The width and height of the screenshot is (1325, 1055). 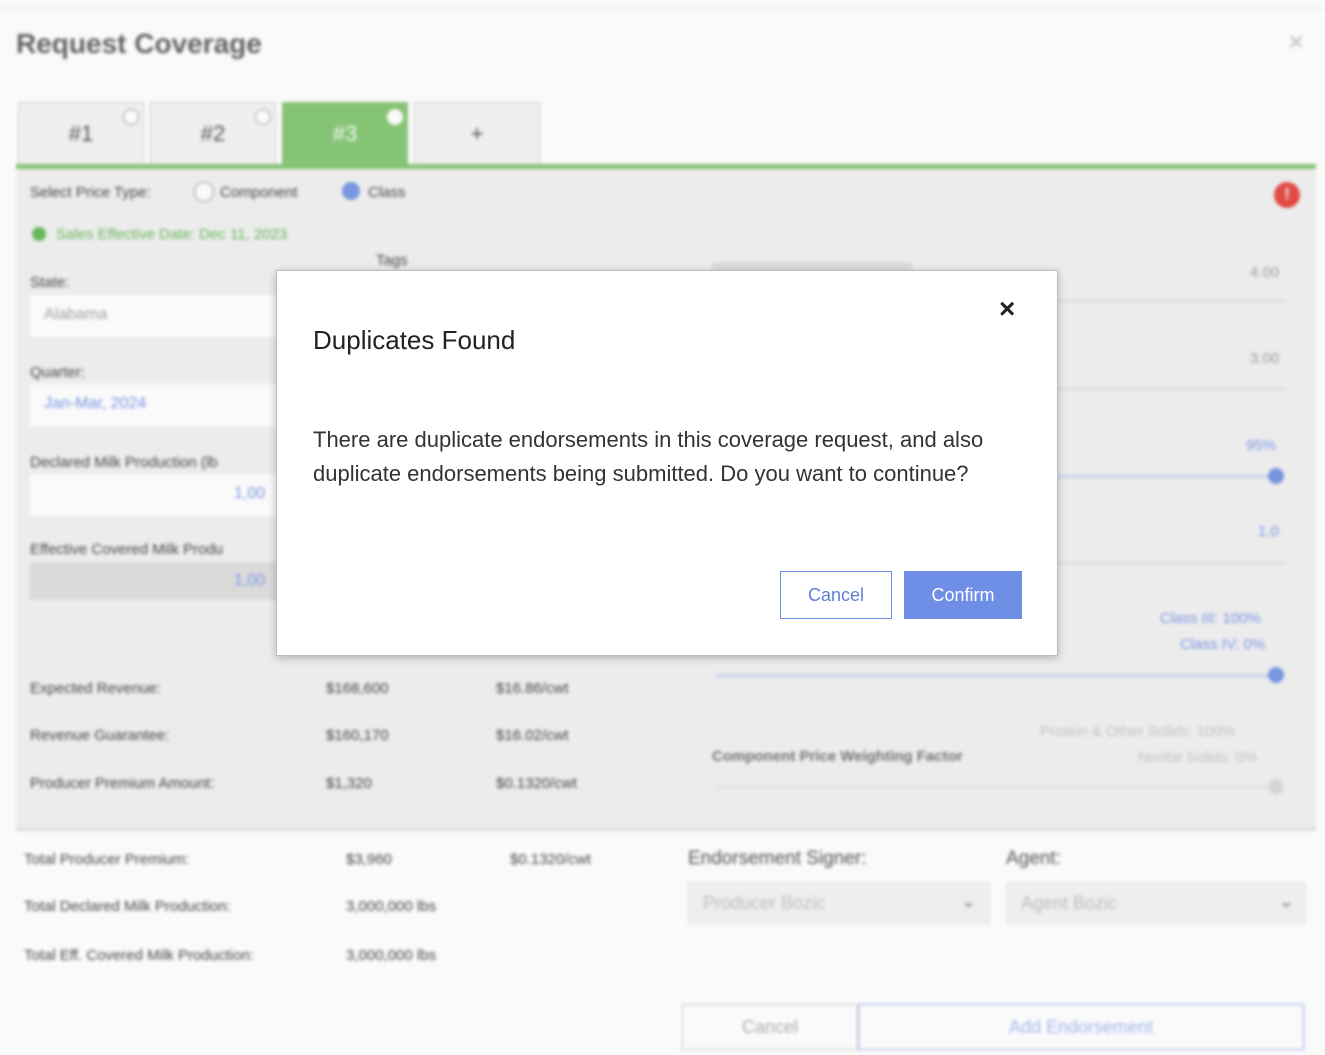 What do you see at coordinates (963, 595) in the screenshot?
I see `modal-confirm-button: Confirm` at bounding box center [963, 595].